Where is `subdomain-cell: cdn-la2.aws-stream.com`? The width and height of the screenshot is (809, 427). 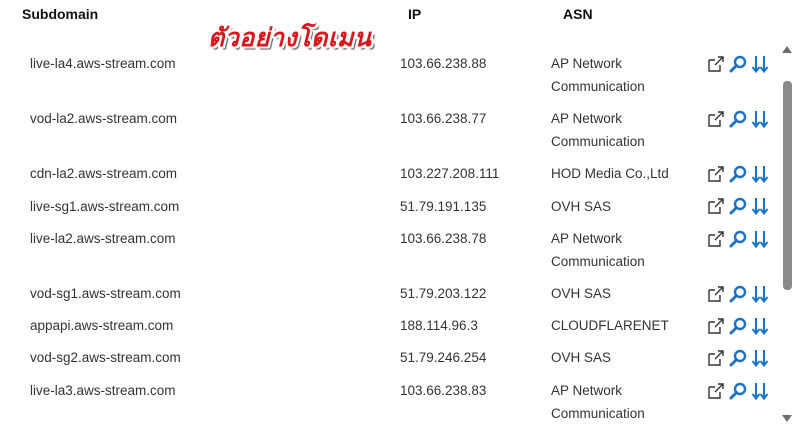 subdomain-cell: cdn-la2.aws-stream.com is located at coordinates (104, 173).